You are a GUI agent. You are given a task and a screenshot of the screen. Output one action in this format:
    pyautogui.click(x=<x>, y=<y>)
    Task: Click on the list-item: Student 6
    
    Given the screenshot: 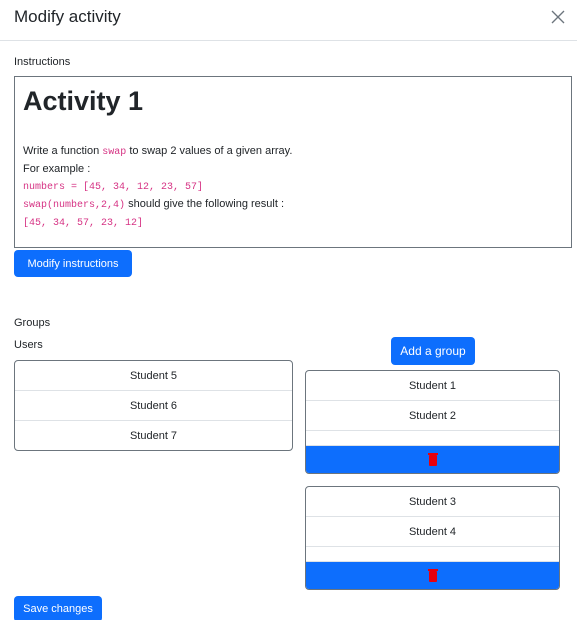 What is the action you would take?
    pyautogui.click(x=153, y=406)
    